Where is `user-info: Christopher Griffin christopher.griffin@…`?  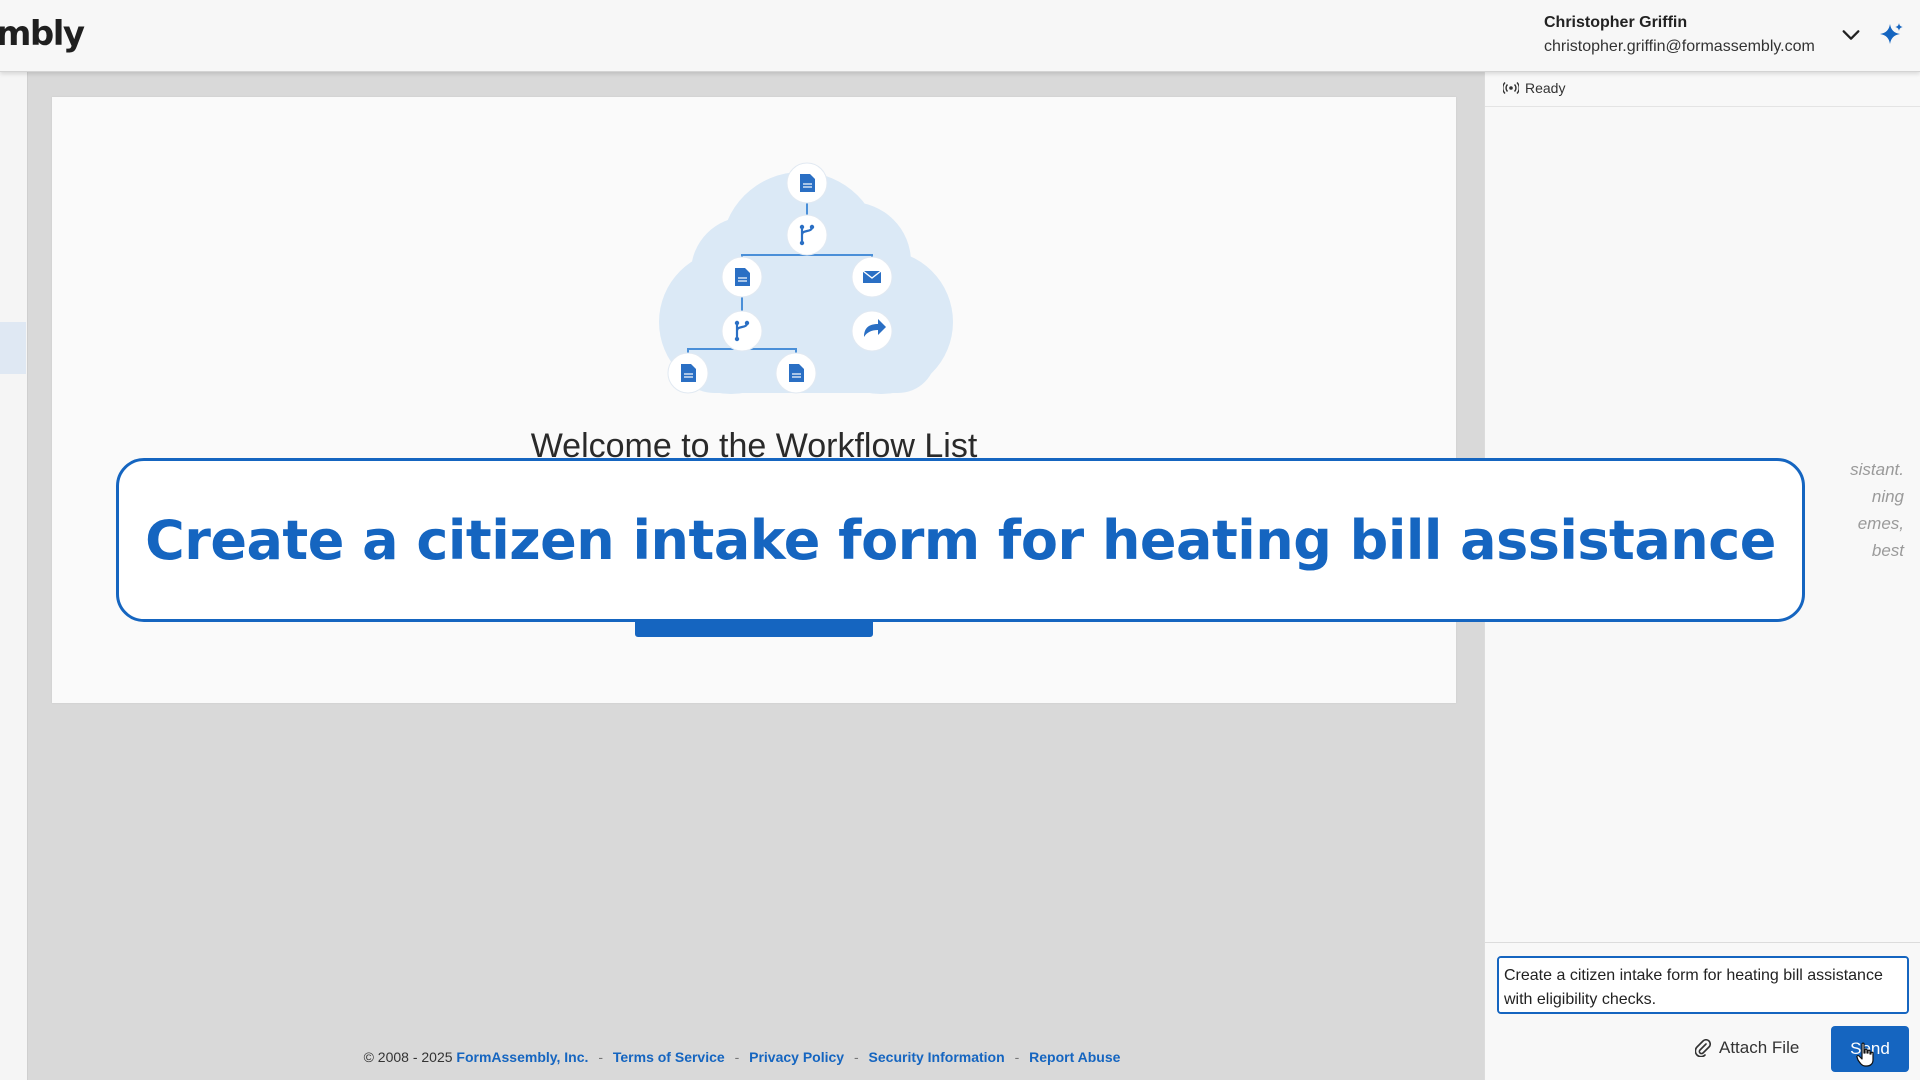
user-info: Christopher Griffin christopher.griffin@… is located at coordinates (1679, 35).